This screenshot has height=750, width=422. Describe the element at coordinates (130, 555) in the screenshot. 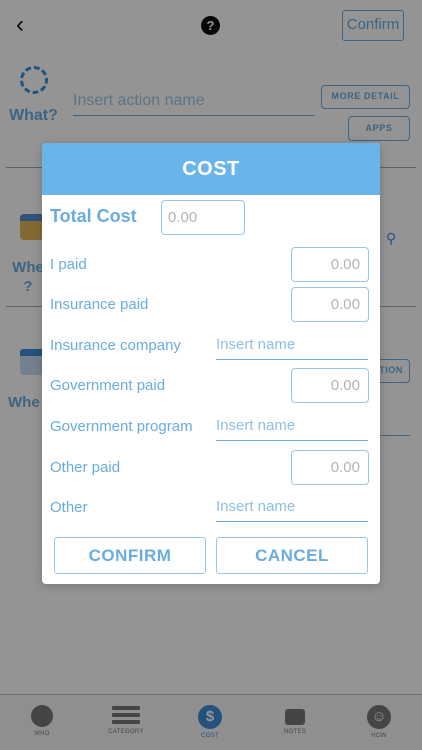

I see `dialog-confirm-button: CONFIRM` at that location.